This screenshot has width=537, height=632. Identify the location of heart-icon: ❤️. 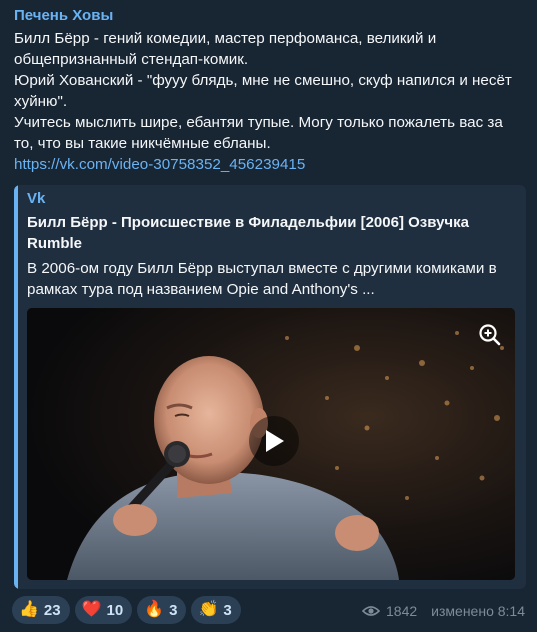
(91, 609).